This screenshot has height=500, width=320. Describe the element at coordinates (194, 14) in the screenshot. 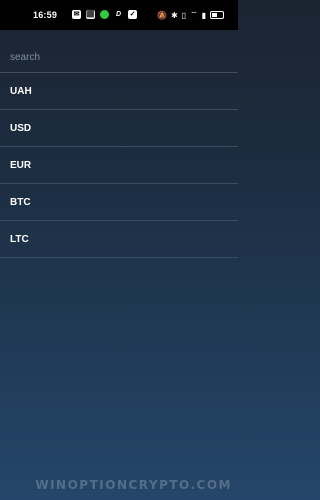

I see `wifi-icon: ⌔` at that location.